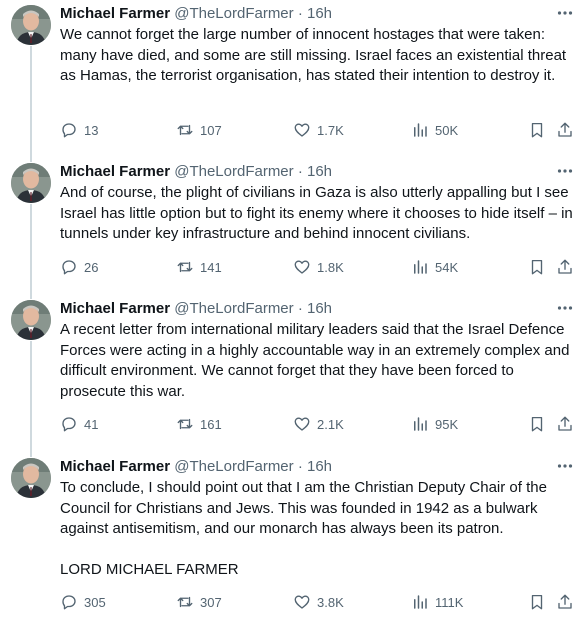 The image size is (585, 620). What do you see at coordinates (79, 267) in the screenshot?
I see `reply-button: 26` at bounding box center [79, 267].